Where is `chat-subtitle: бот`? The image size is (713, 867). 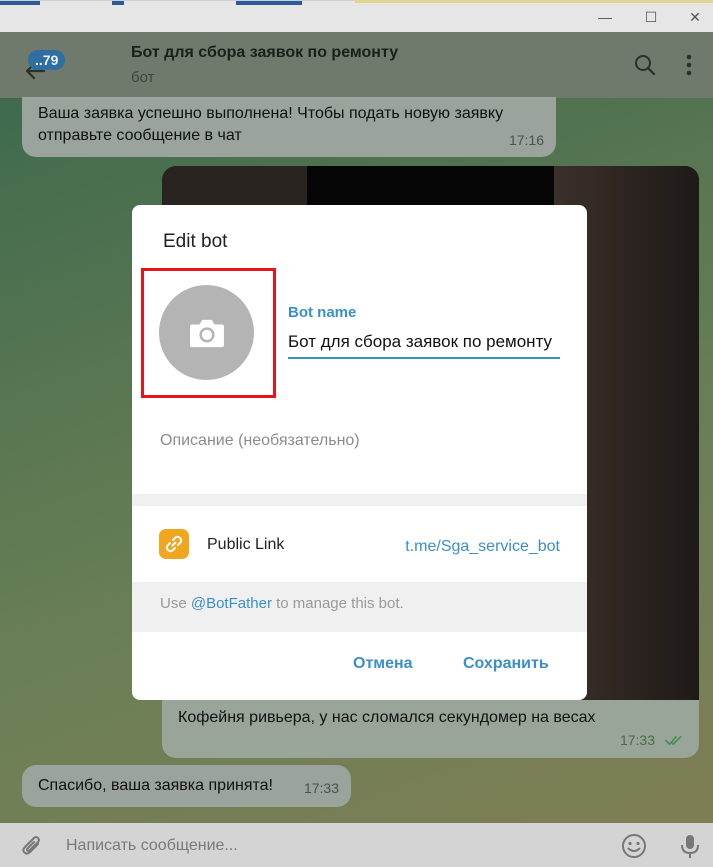 chat-subtitle: бот is located at coordinates (143, 77).